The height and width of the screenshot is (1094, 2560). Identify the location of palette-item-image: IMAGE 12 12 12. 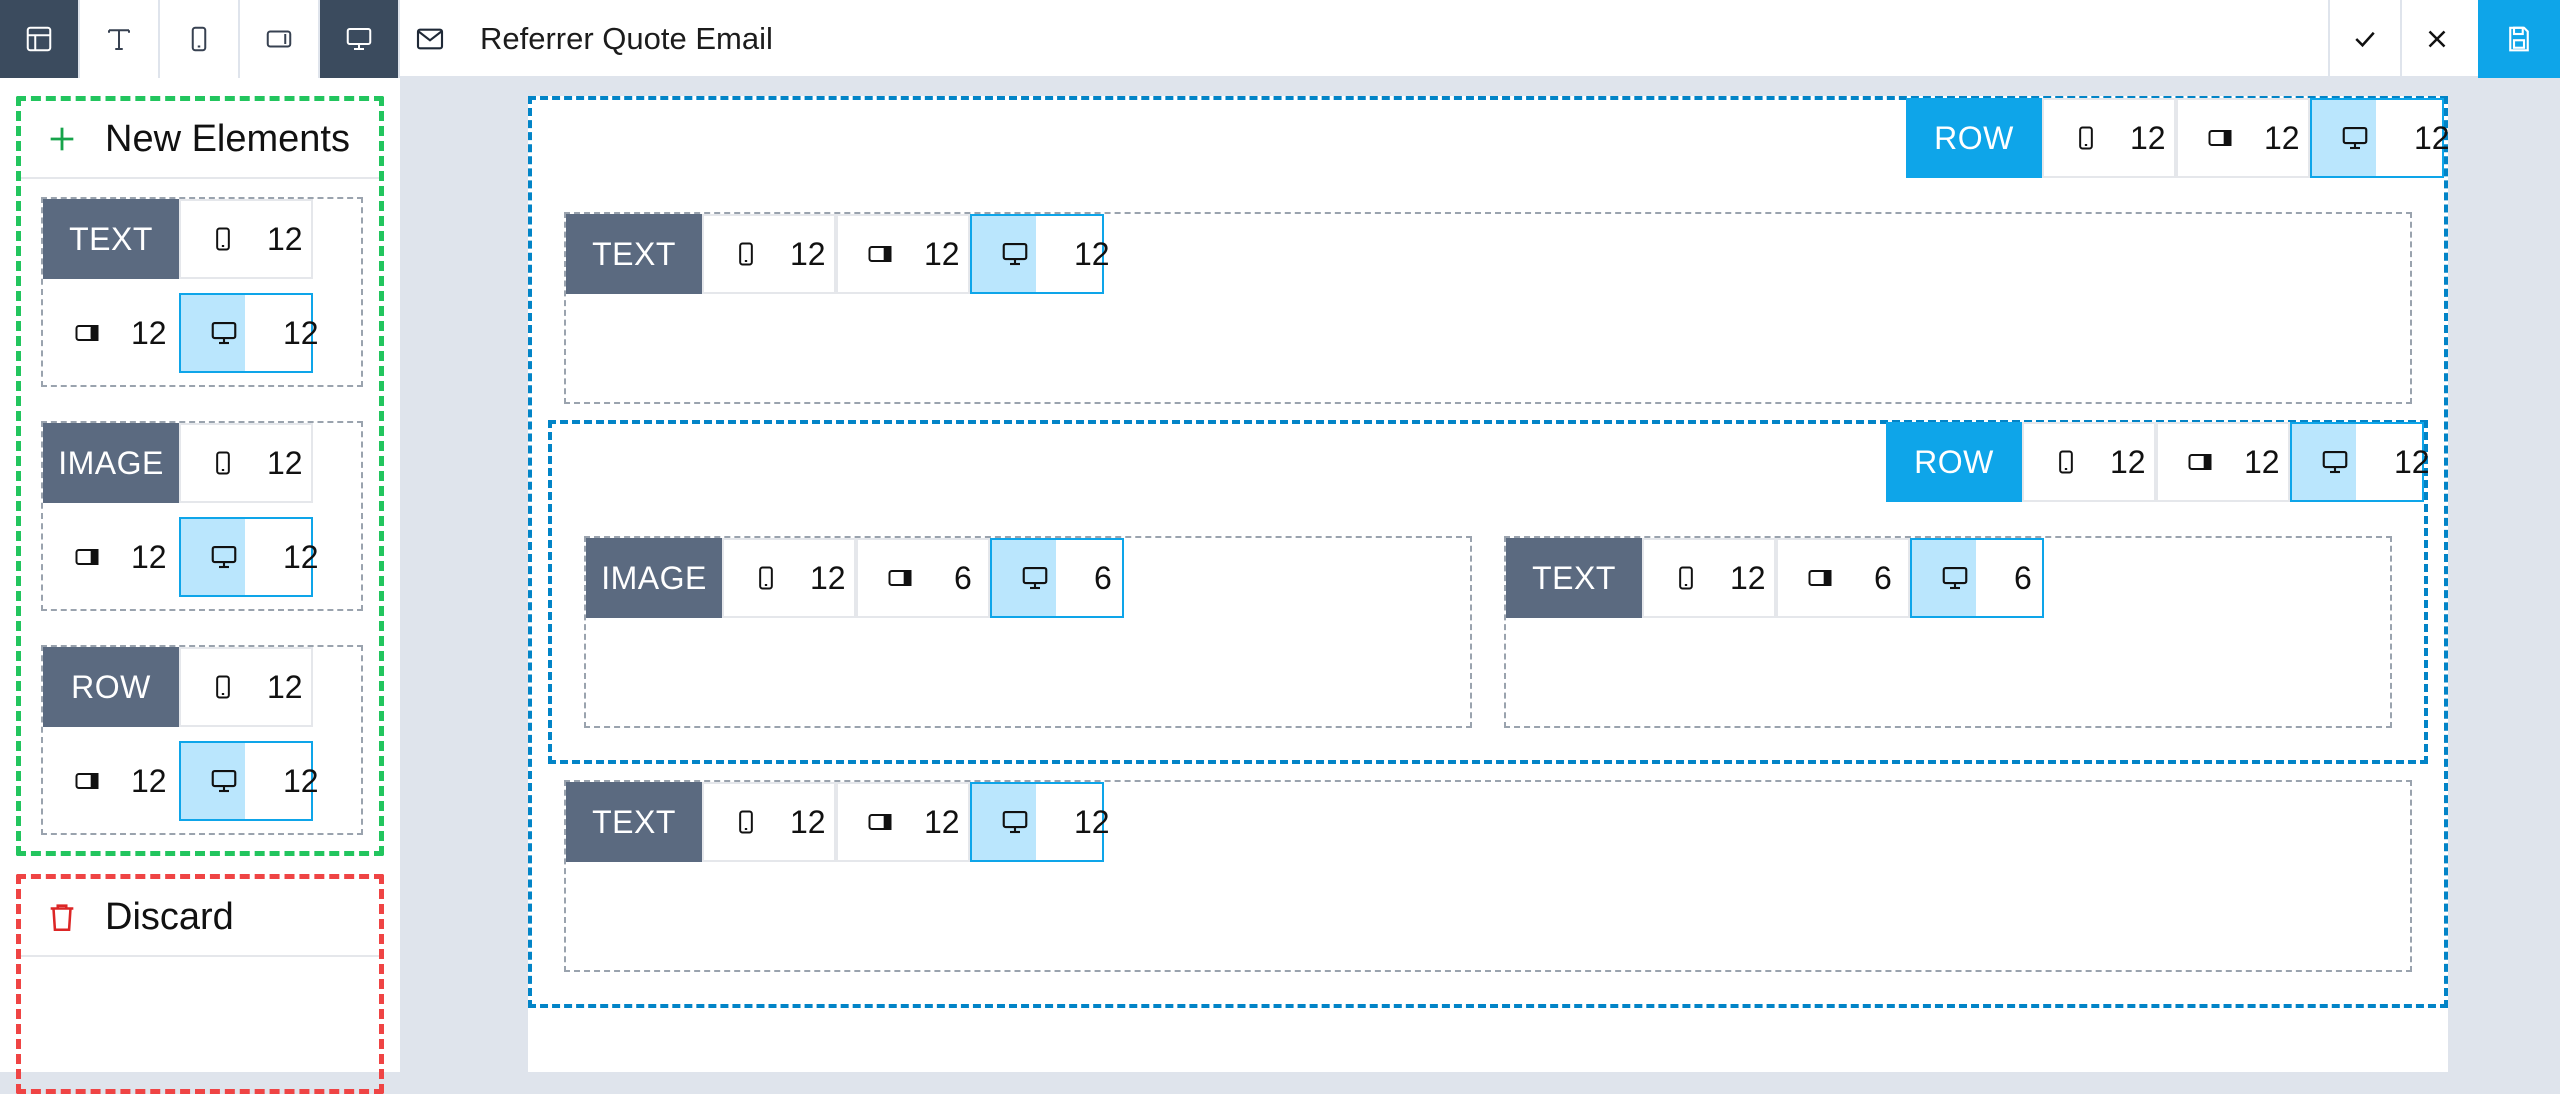
(202, 516).